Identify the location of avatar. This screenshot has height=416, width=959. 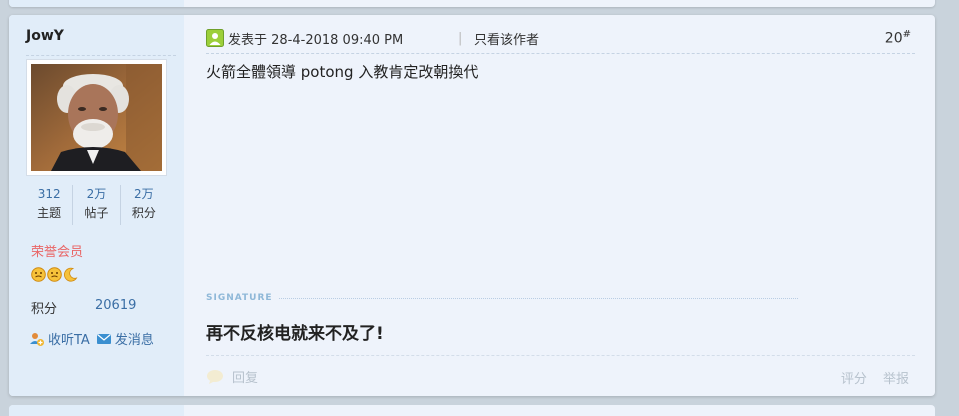
(96, 117).